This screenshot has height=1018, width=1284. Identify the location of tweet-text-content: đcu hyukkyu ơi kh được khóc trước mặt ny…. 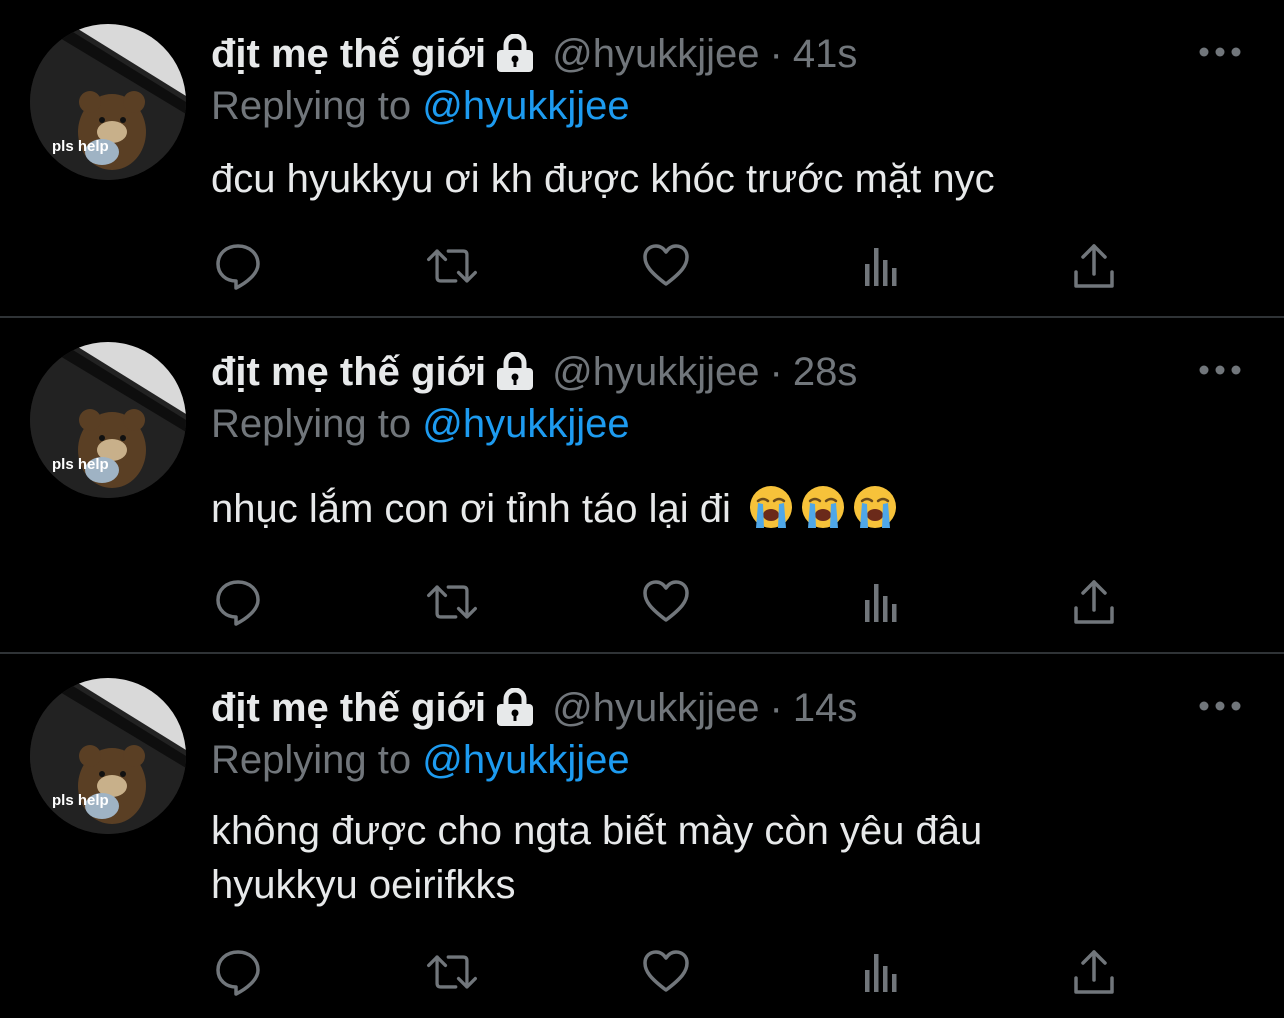
(603, 179).